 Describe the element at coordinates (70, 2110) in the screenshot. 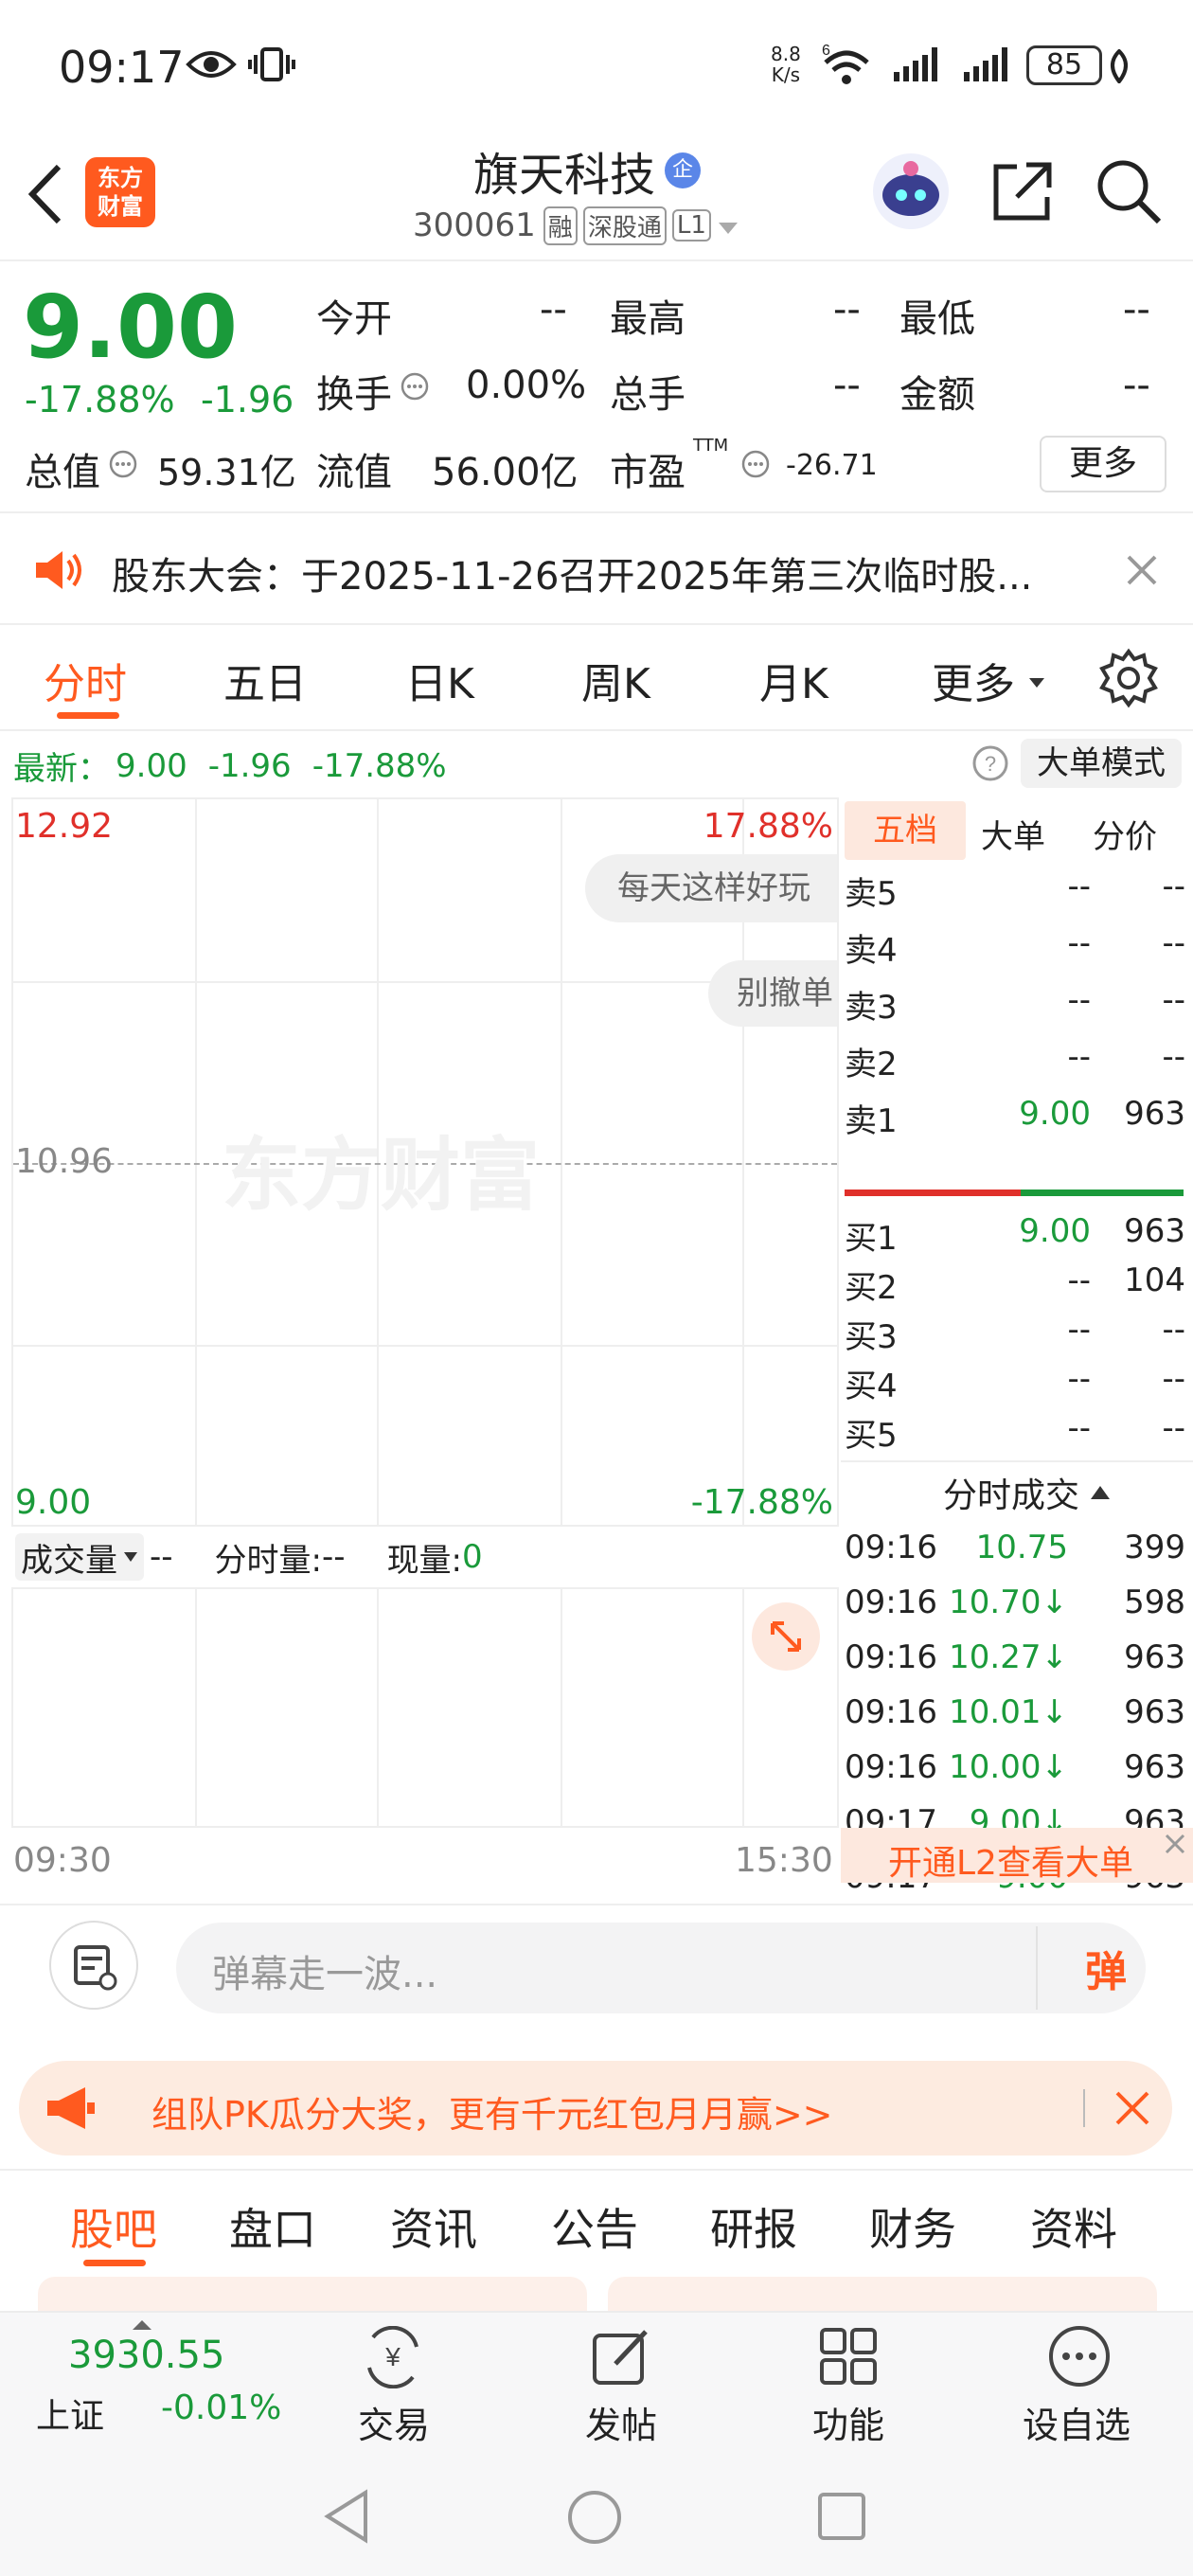

I see `megaphone-icon` at that location.